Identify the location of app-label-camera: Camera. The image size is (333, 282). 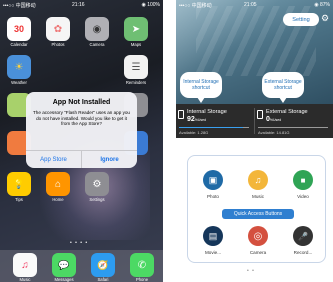
(97, 44).